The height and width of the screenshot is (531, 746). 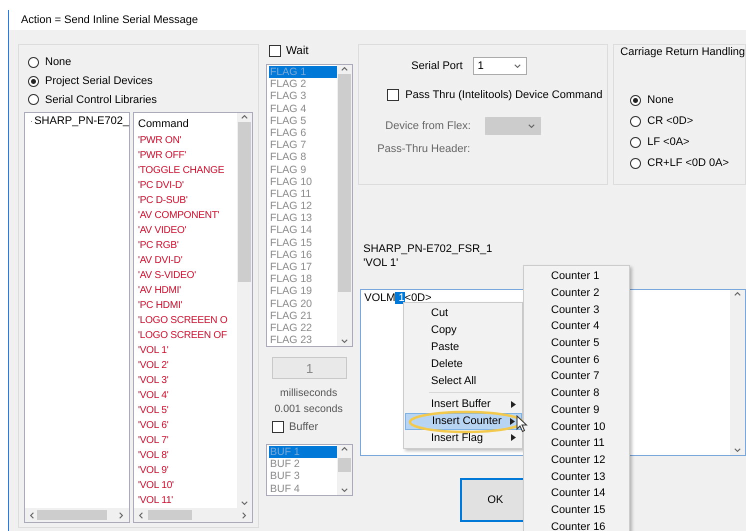 What do you see at coordinates (576, 443) in the screenshot?
I see `menu-item: Counter 11` at bounding box center [576, 443].